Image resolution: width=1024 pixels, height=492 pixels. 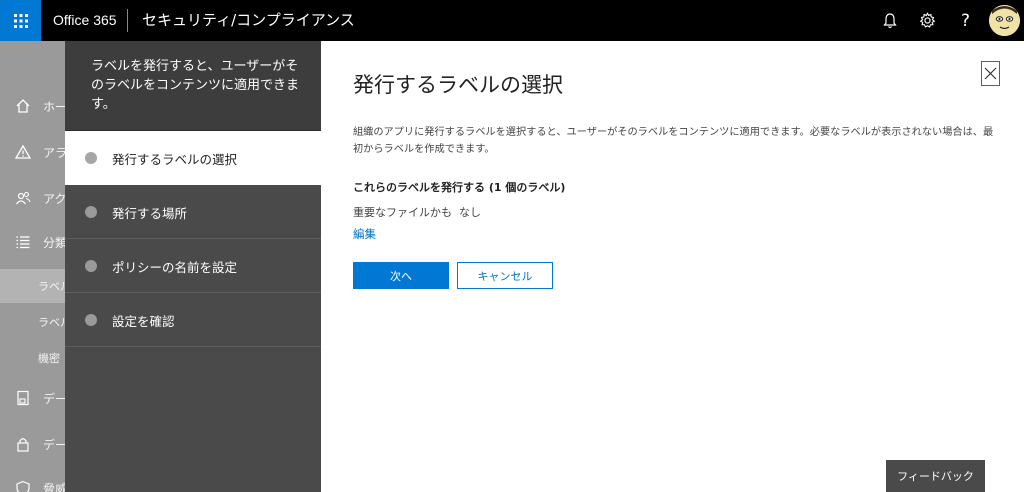 What do you see at coordinates (402, 212) in the screenshot?
I see `selected-label-name: 重要なファイルかも` at bounding box center [402, 212].